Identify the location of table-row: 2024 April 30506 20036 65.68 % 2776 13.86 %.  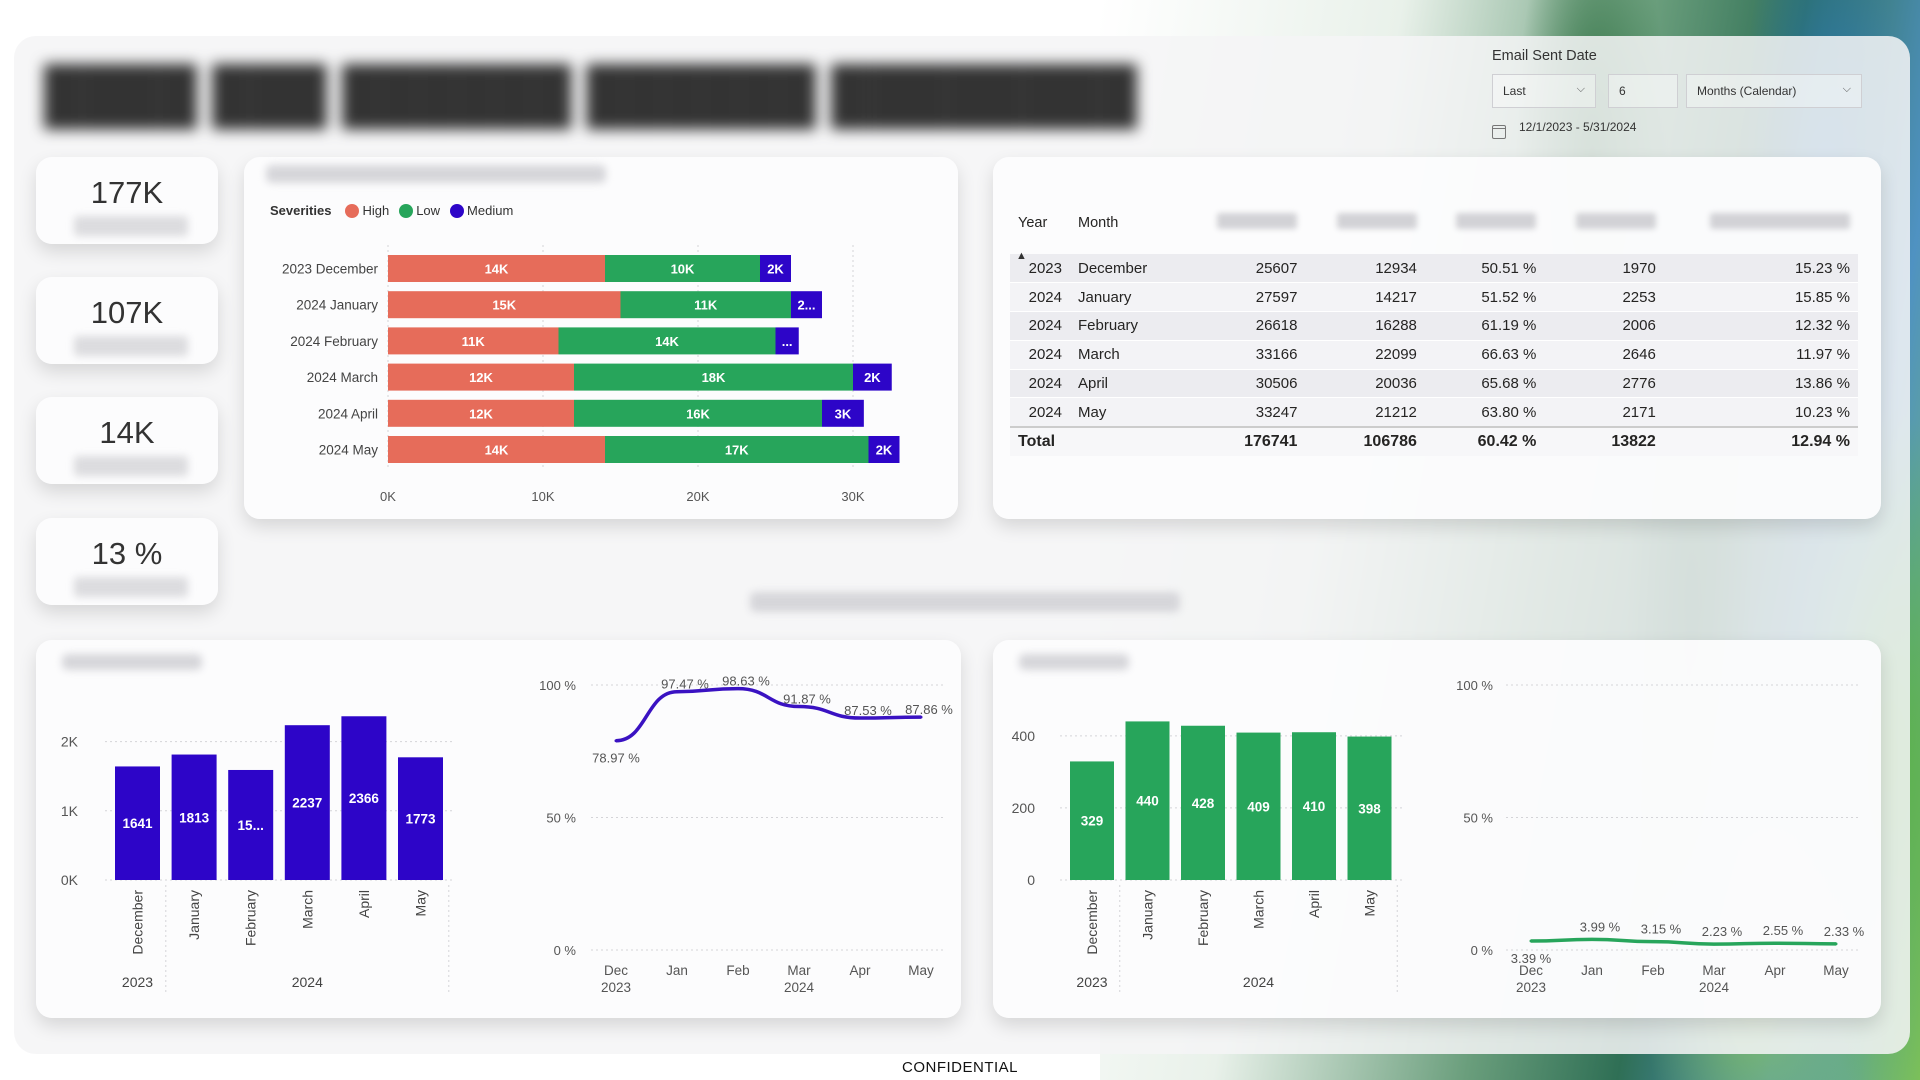
(1434, 384).